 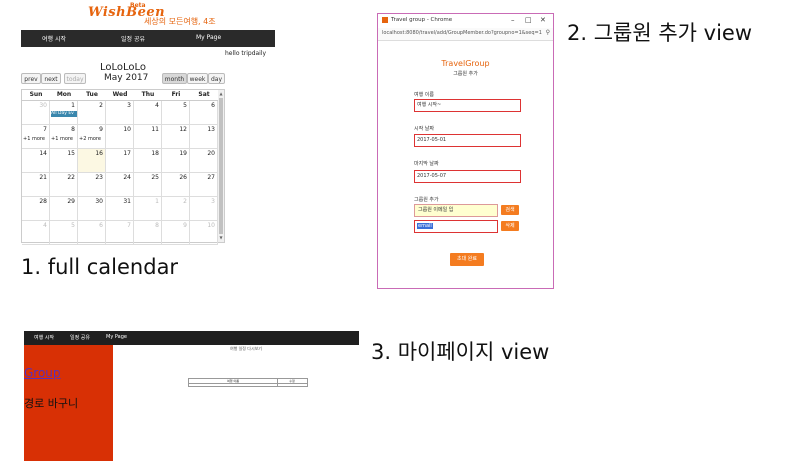 What do you see at coordinates (148, 161) in the screenshot?
I see `calendar-day-cell: 18` at bounding box center [148, 161].